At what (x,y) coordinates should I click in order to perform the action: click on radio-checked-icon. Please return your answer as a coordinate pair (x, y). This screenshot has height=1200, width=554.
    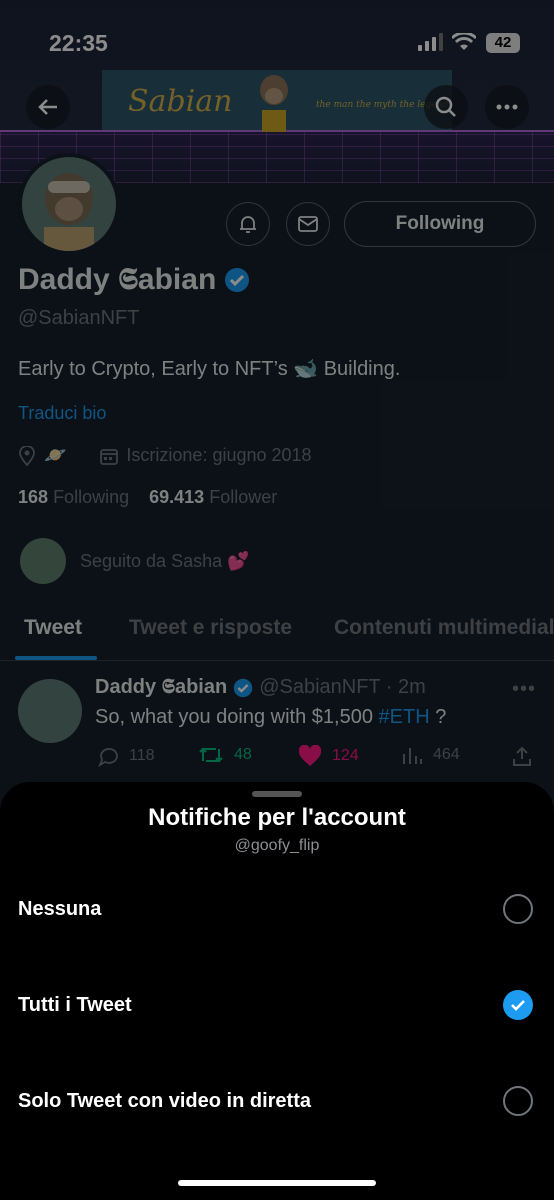
    Looking at the image, I should click on (518, 1005).